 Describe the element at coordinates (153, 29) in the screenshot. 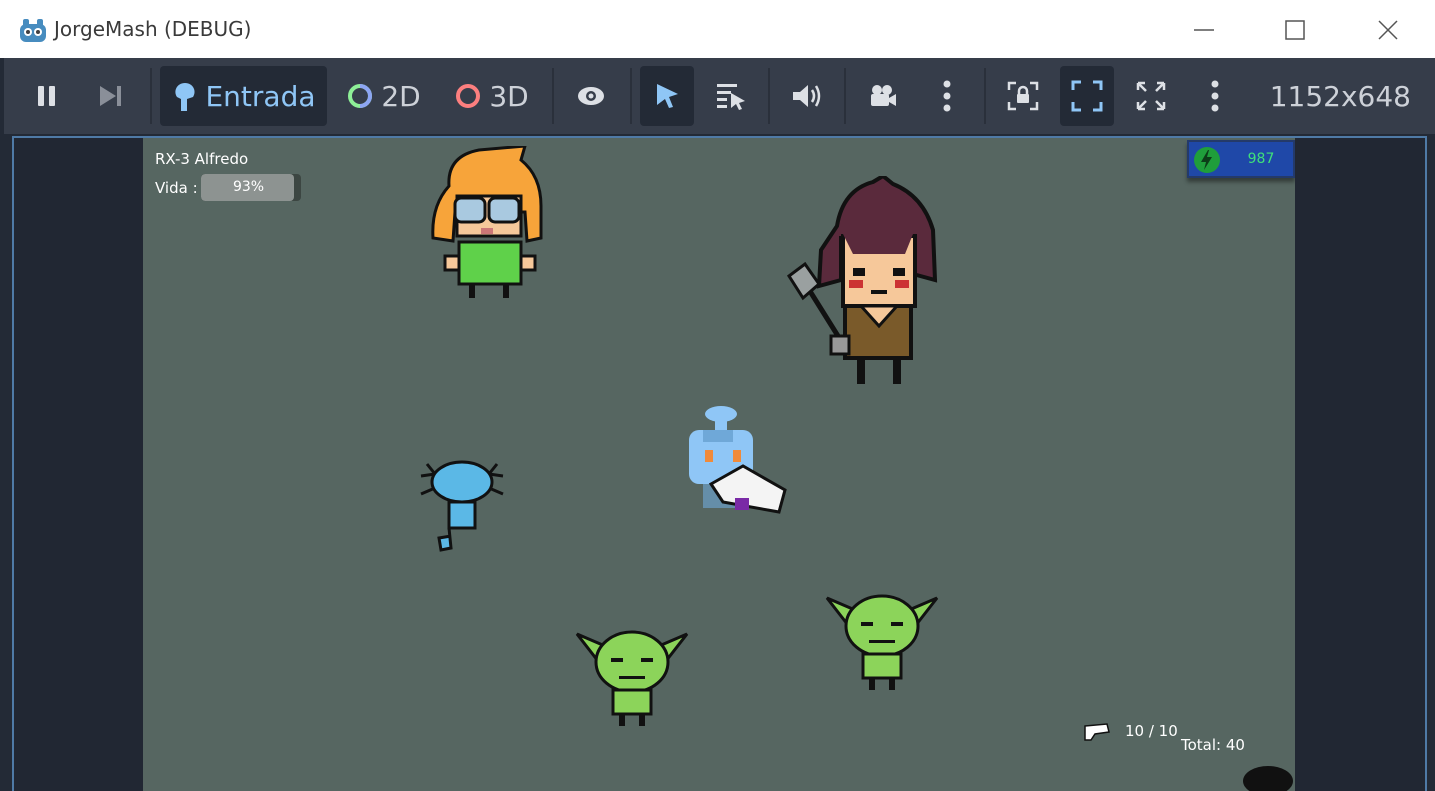

I see `window-title: JorgeMash (DEBUG)` at that location.